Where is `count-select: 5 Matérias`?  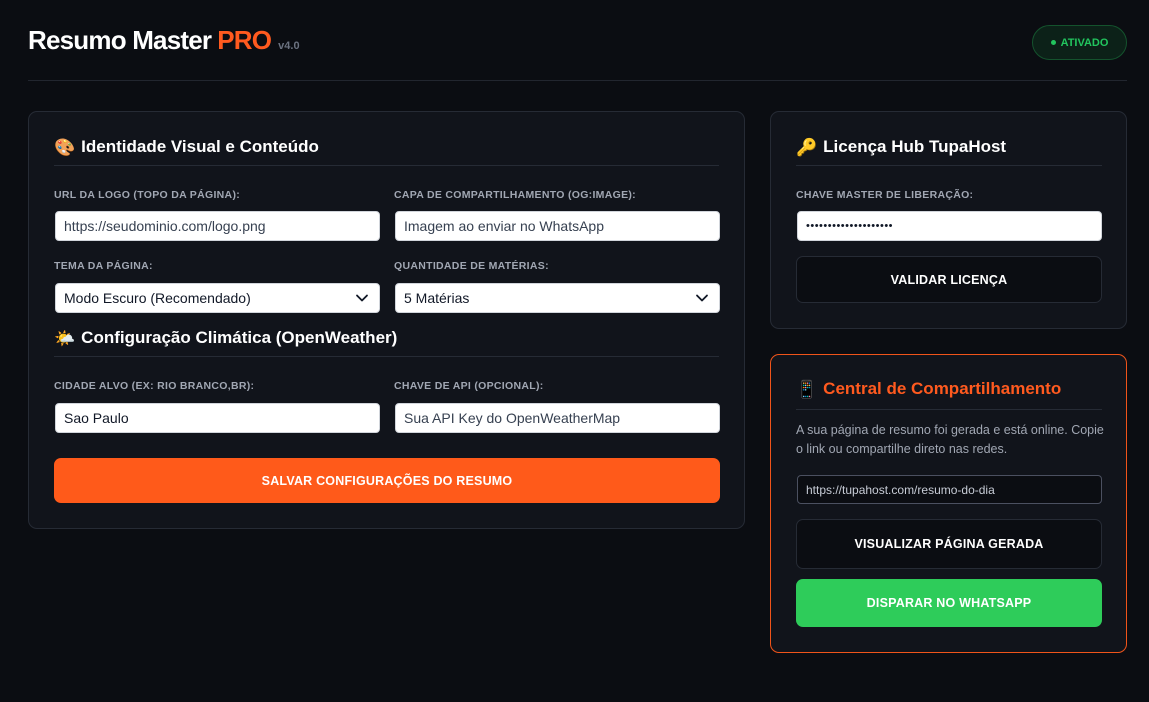 count-select: 5 Matérias is located at coordinates (557, 298).